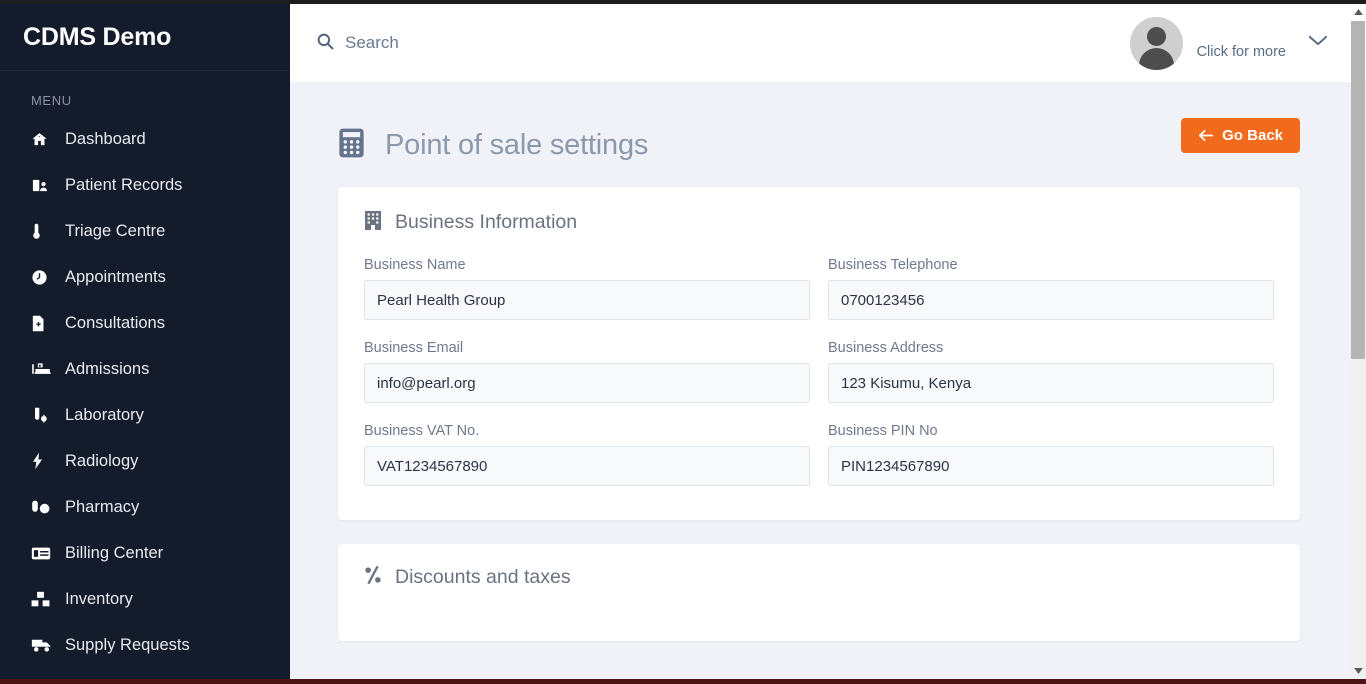  Describe the element at coordinates (683, 681) in the screenshot. I see `browser-bottom-edge` at that location.